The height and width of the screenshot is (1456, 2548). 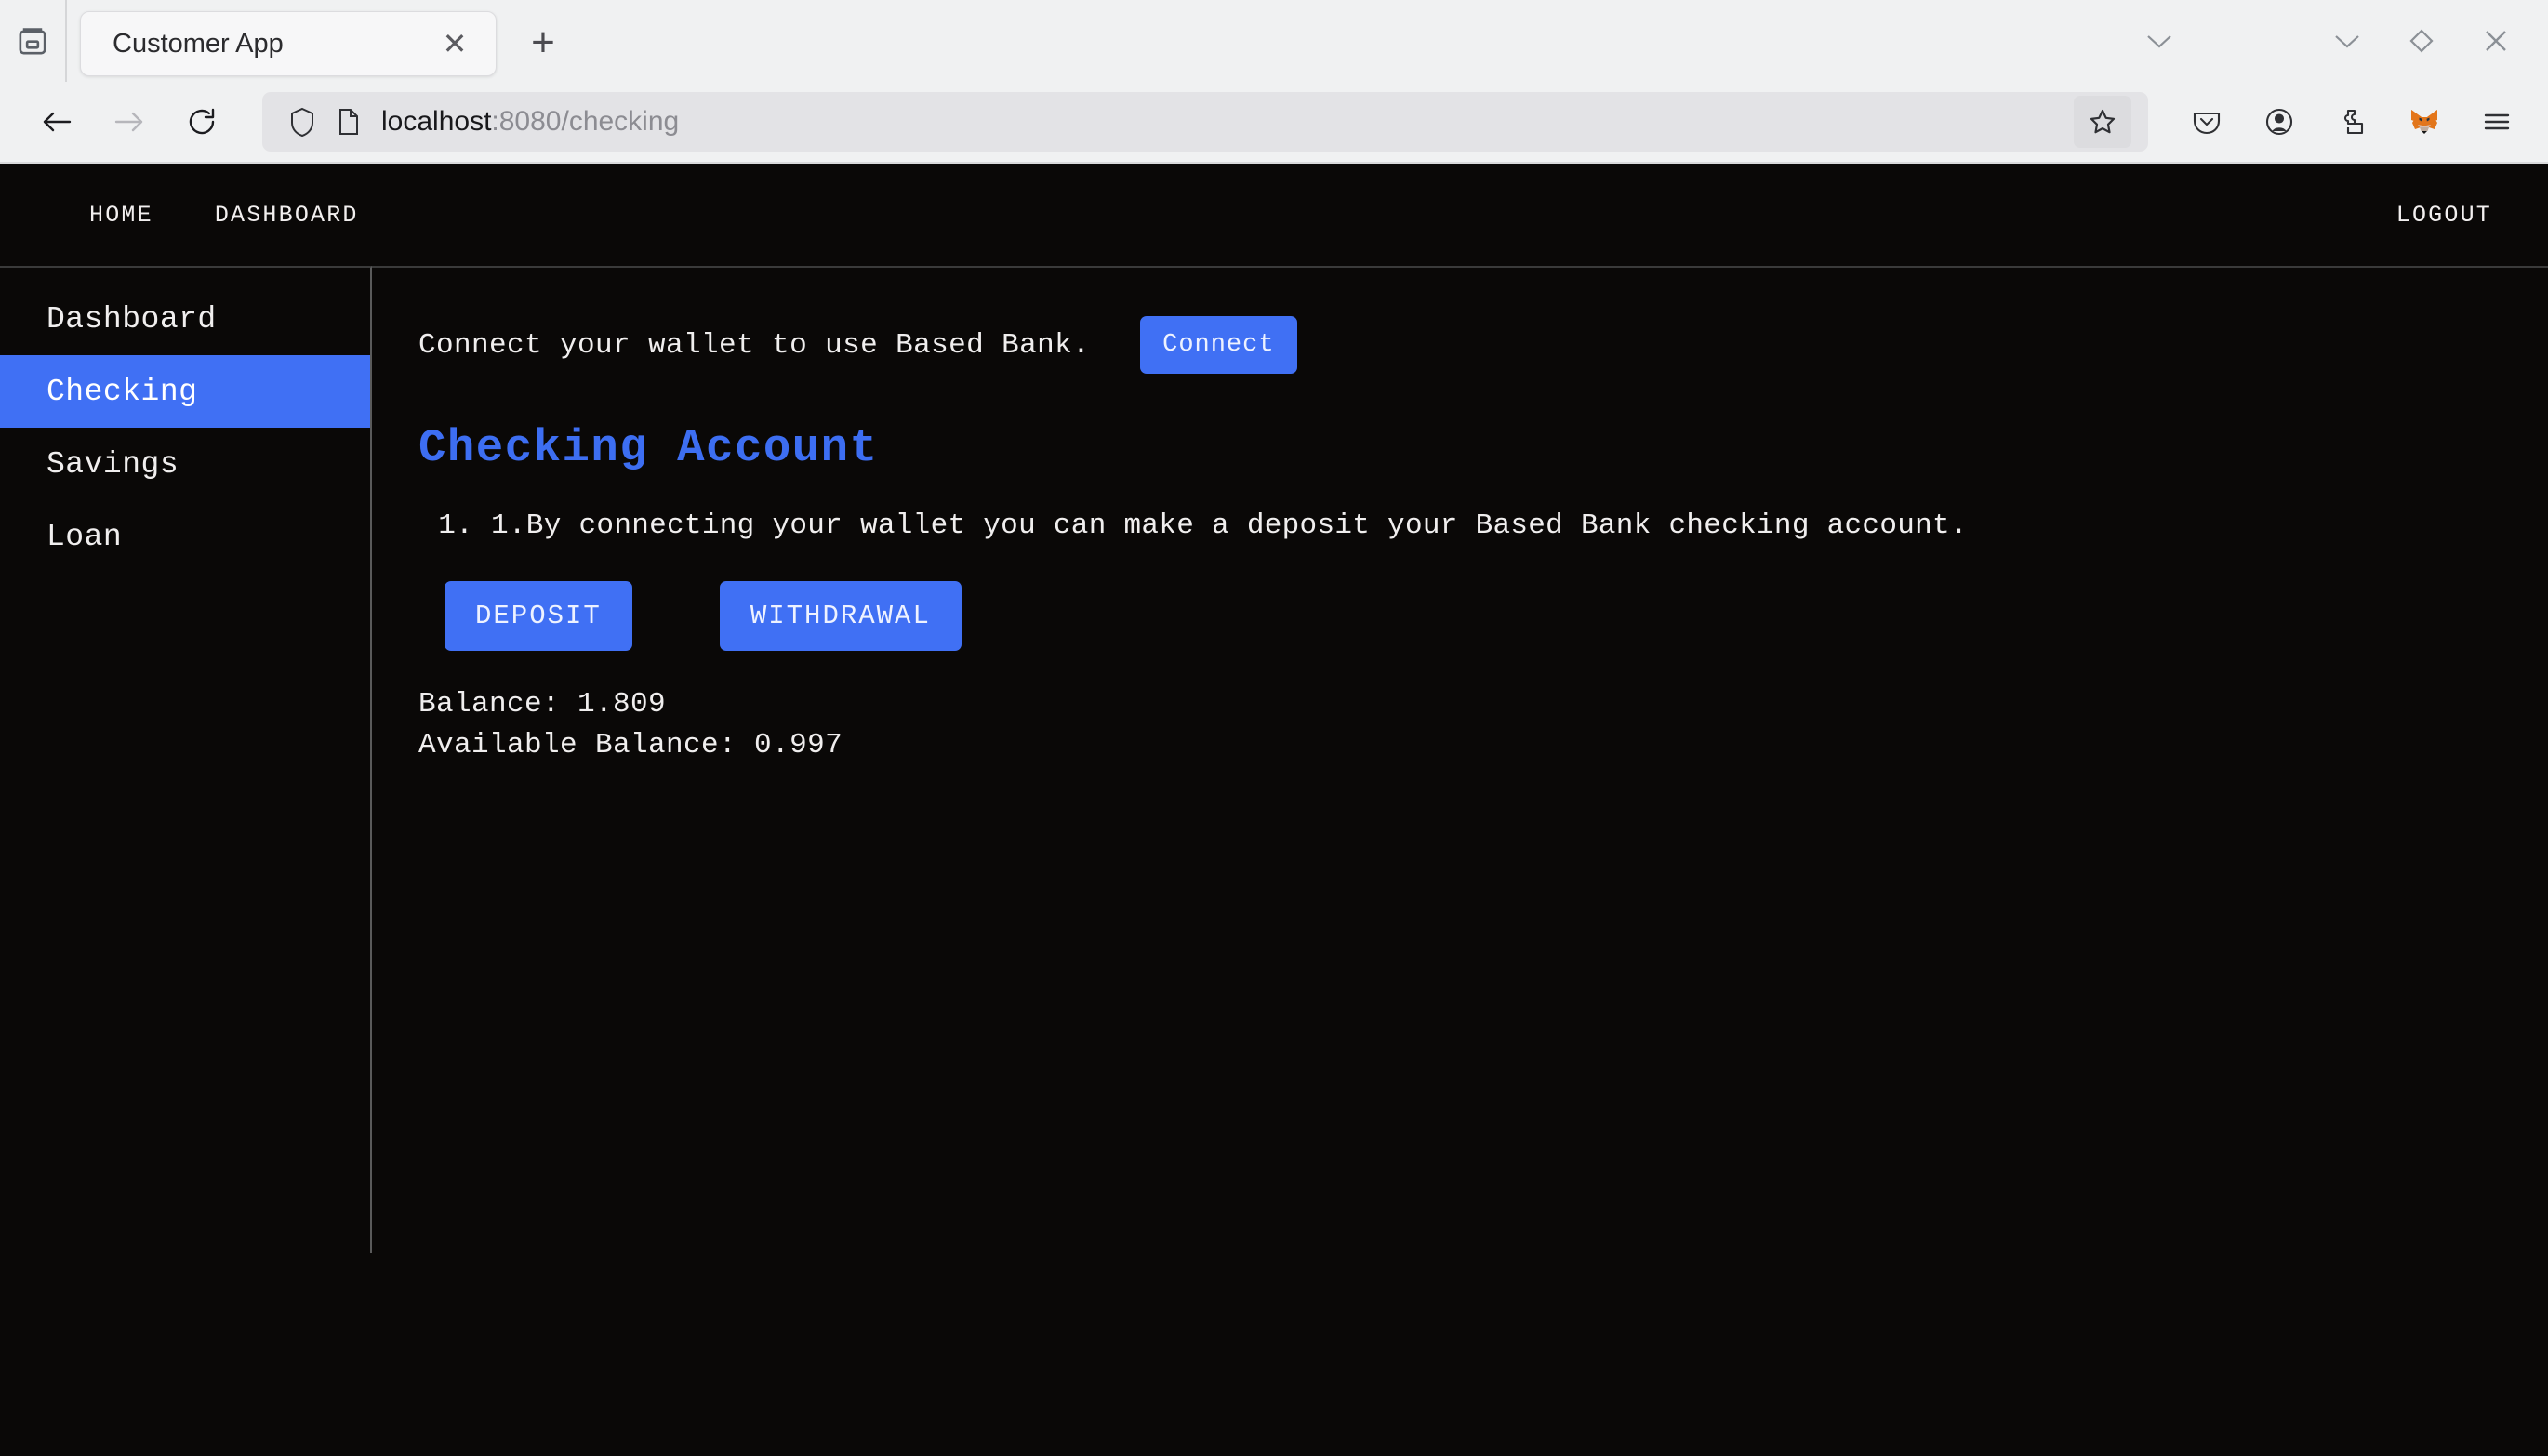 I want to click on sidebar: Dashboard Checking Savings Loan, so click(x=186, y=759).